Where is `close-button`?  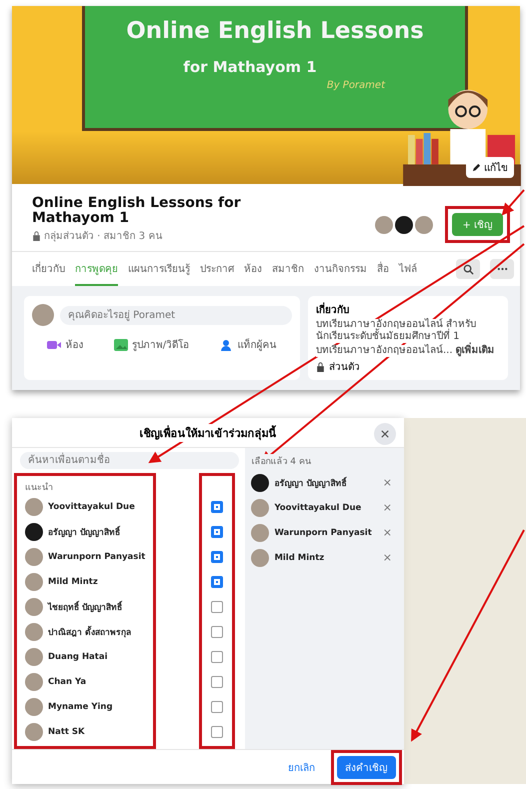
close-button is located at coordinates (385, 434).